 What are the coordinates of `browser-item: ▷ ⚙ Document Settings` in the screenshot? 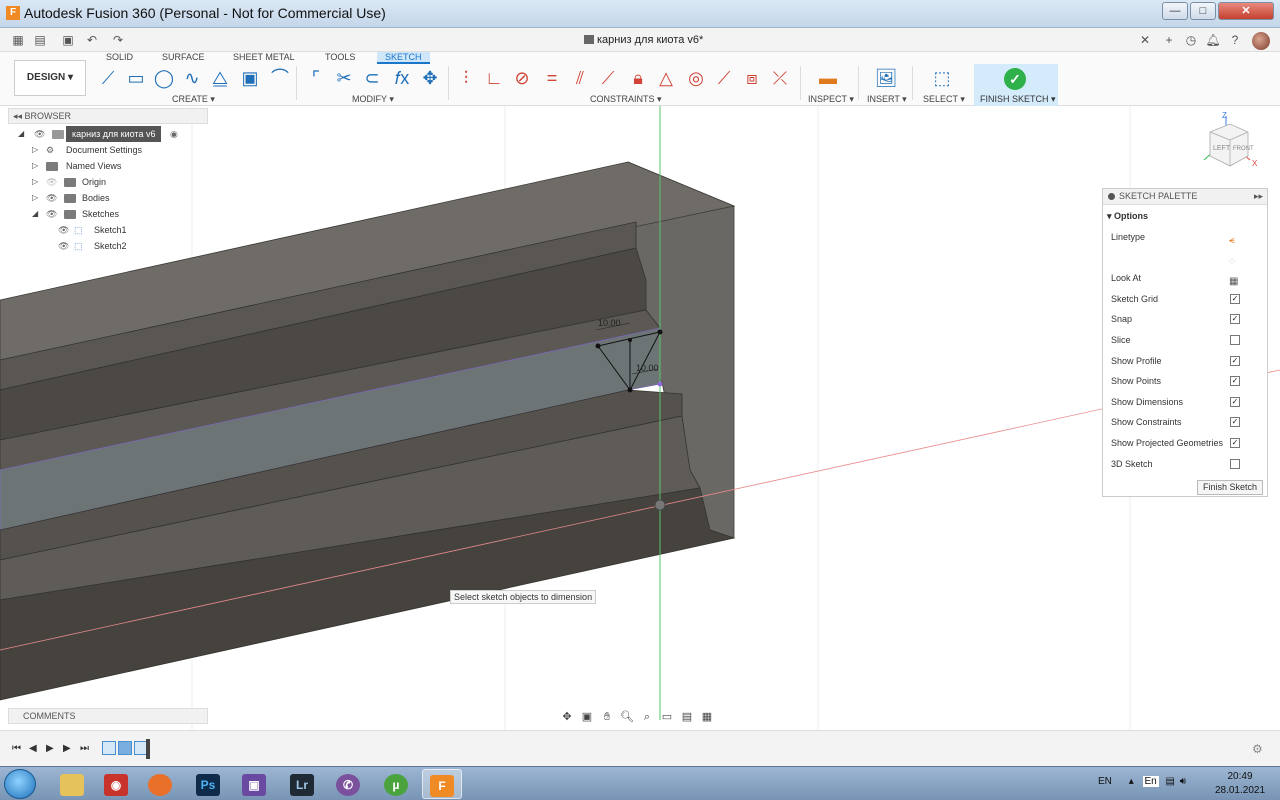 It's located at (108, 150).